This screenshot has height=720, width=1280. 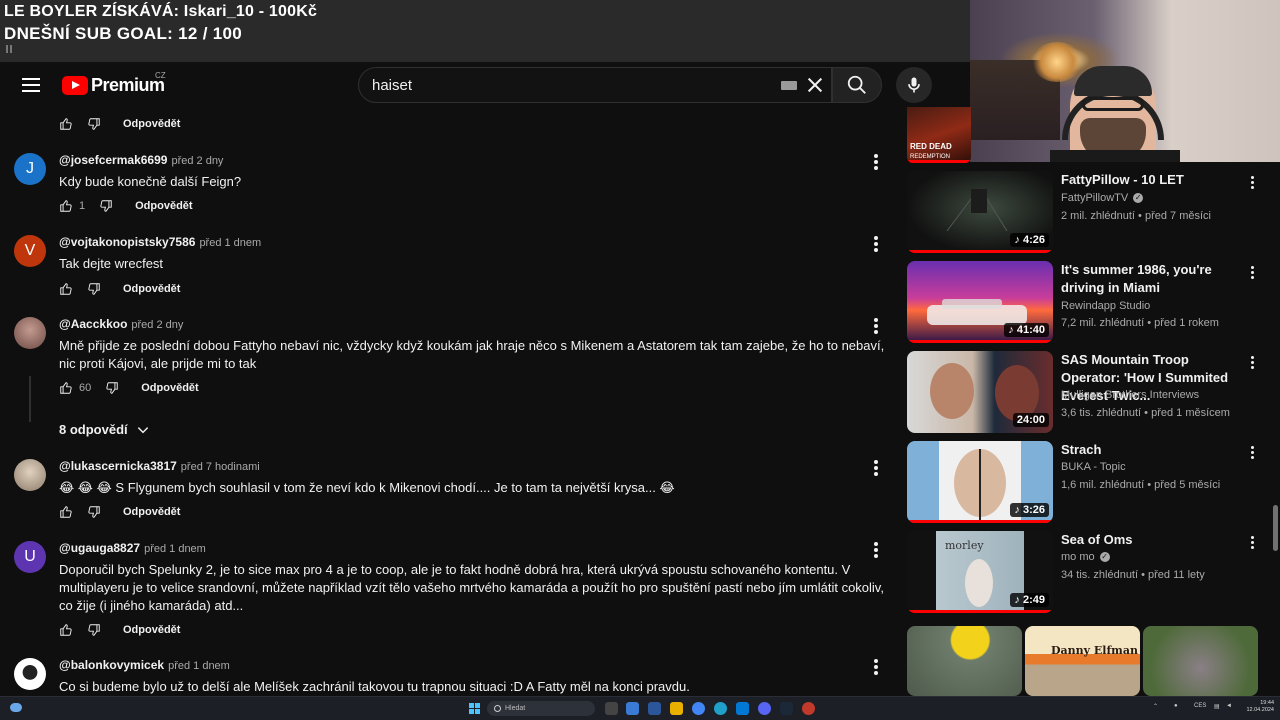 What do you see at coordinates (30, 557) in the screenshot?
I see `avatar: U` at bounding box center [30, 557].